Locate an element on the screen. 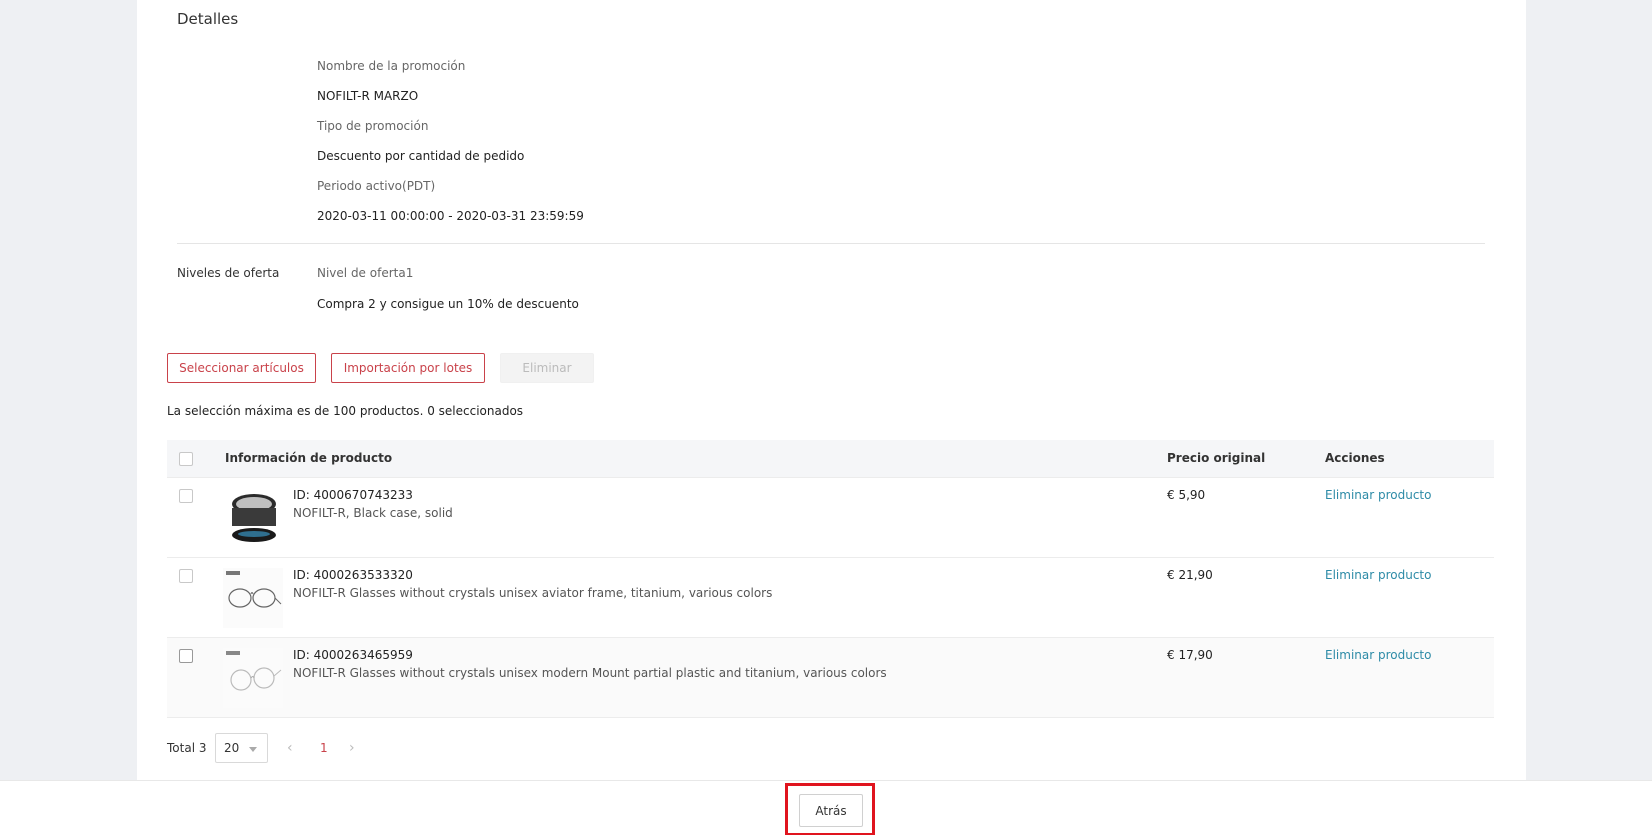  round-glasses-thumbnail is located at coordinates (253, 678).